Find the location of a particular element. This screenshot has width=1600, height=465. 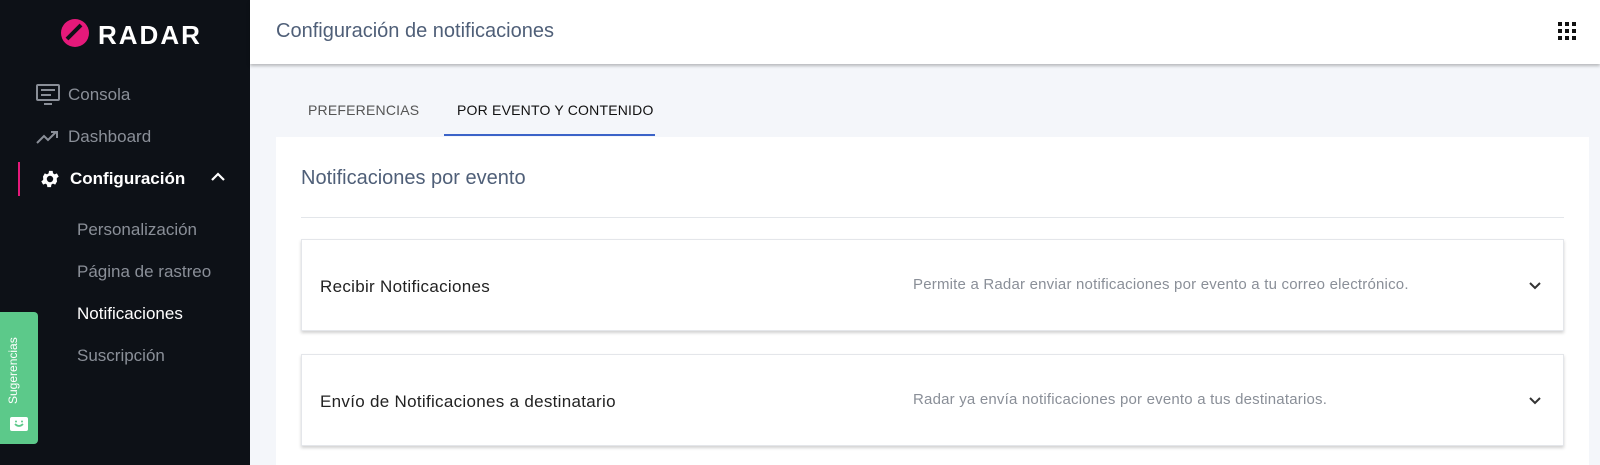

monitor-icon is located at coordinates (48, 95).